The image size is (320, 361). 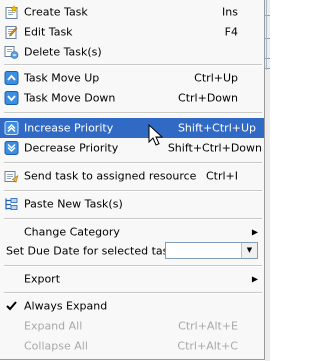 I want to click on send-task-label: Send task to assigned resource, so click(x=110, y=176).